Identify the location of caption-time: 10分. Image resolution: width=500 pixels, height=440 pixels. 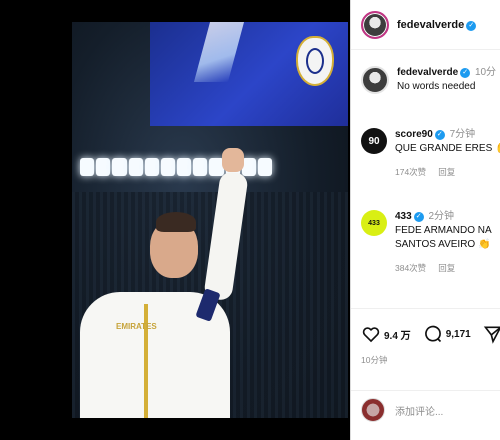
(485, 72).